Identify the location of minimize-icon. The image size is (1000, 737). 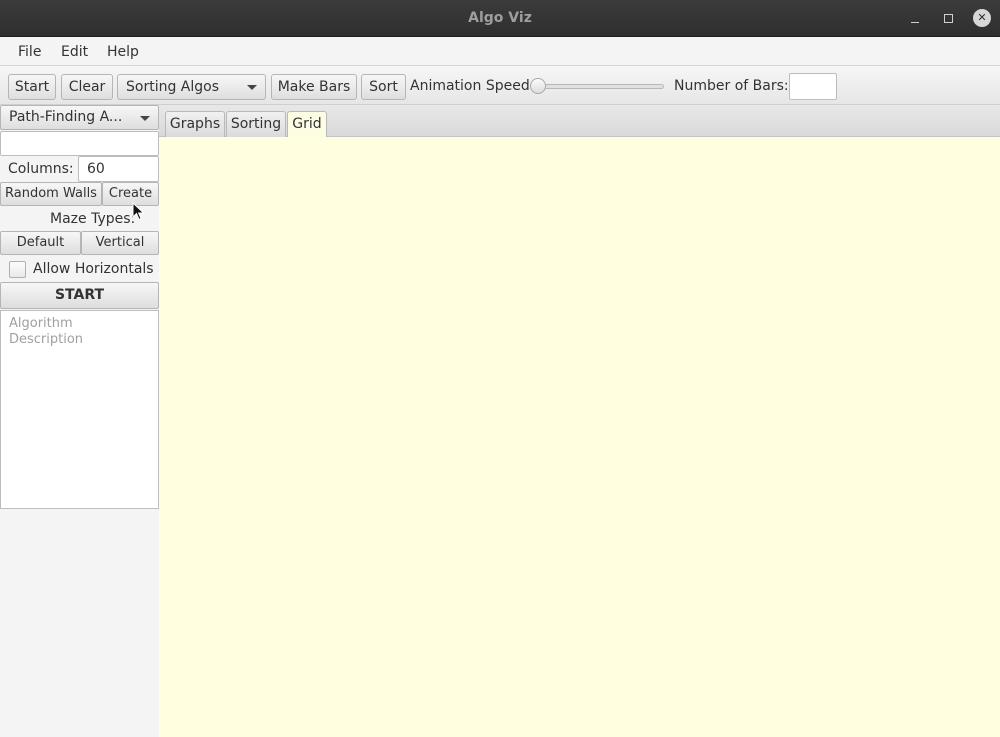
(915, 18).